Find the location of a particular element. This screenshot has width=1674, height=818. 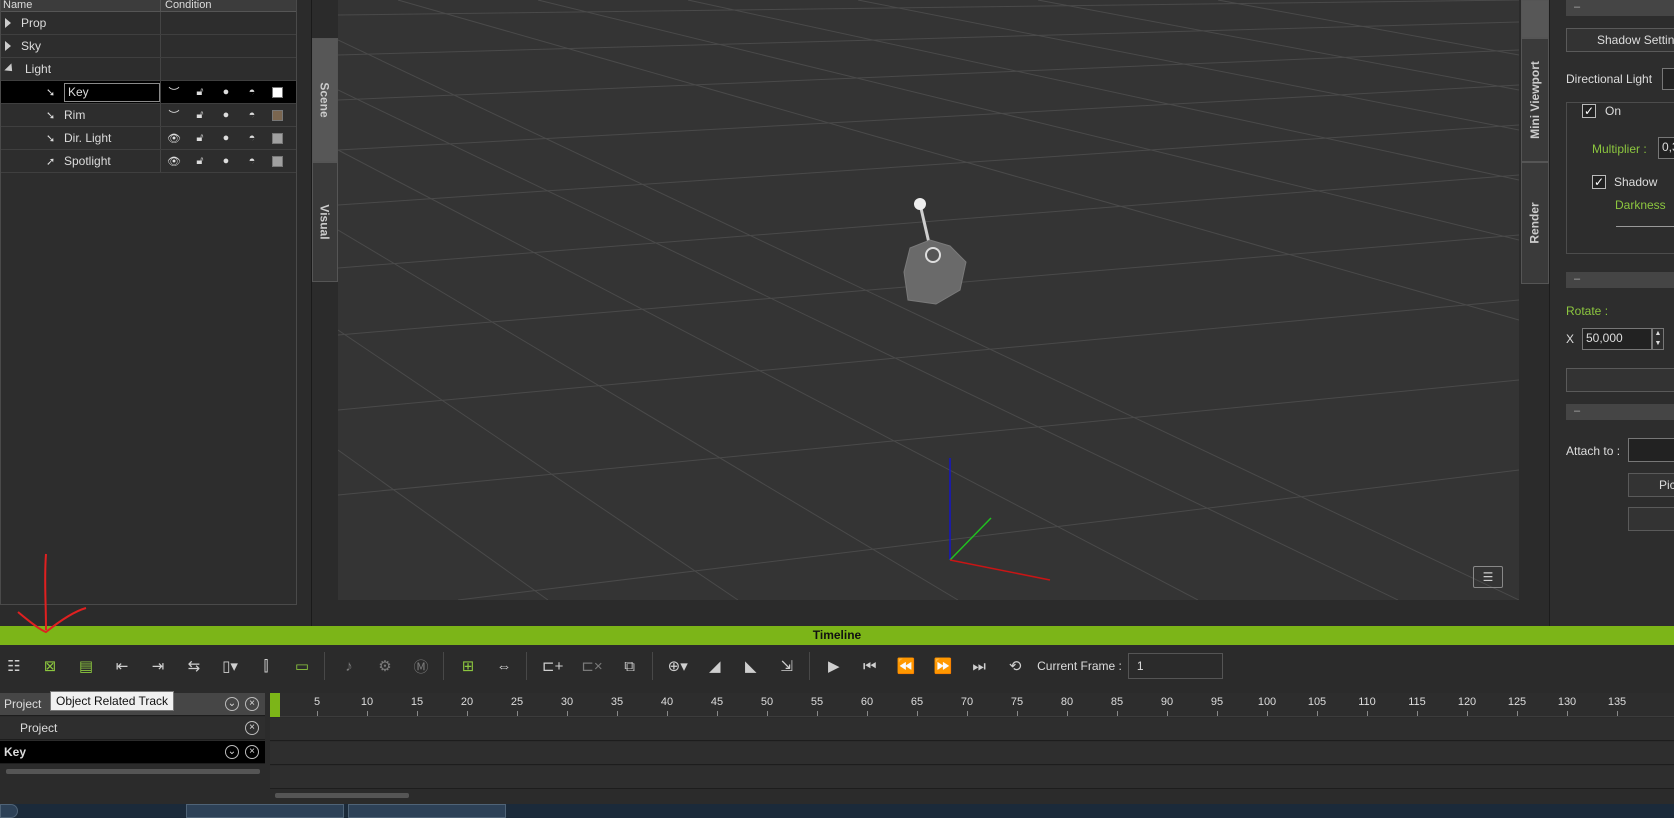

insert-frame-icon: ⊏+ is located at coordinates (552, 666).